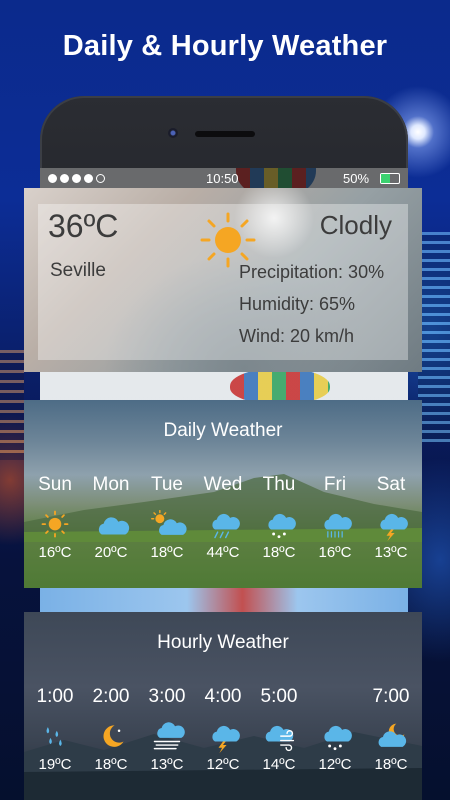  Describe the element at coordinates (335, 484) in the screenshot. I see `day-label: Fri` at that location.